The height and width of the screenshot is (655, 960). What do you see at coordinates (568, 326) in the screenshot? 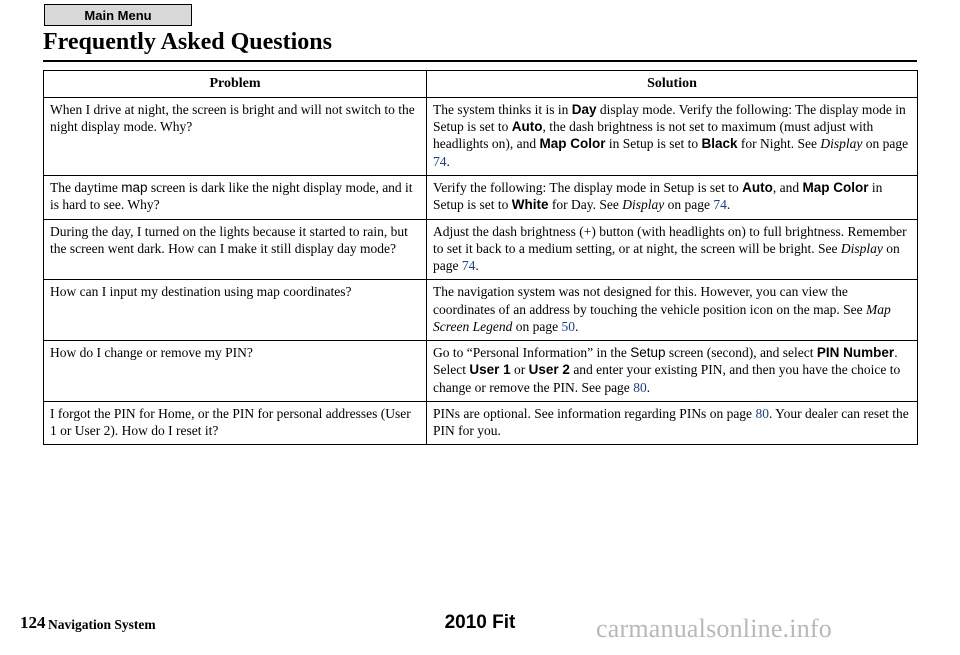
I see `page-reference-link: 50` at bounding box center [568, 326].